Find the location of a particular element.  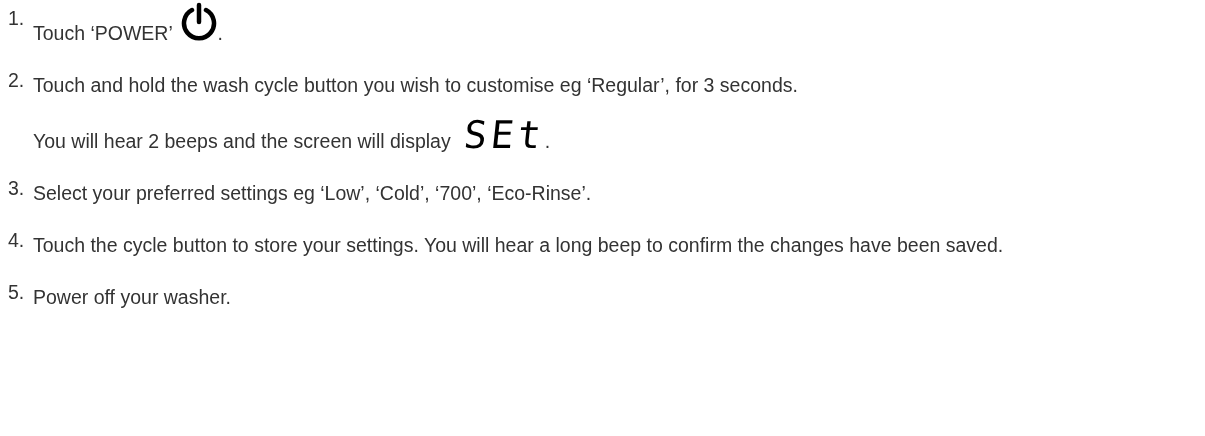

step-text: Power off your washer. is located at coordinates (132, 297).